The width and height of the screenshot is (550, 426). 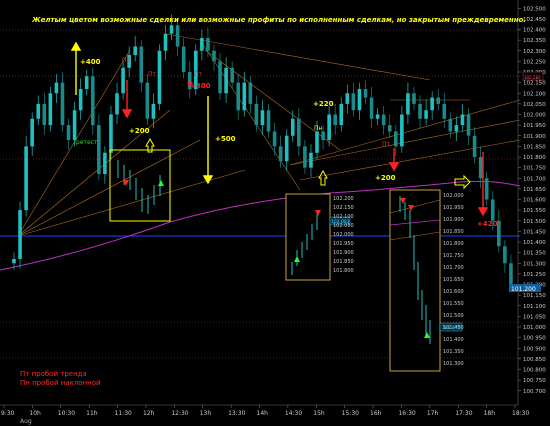 I want to click on time-tick-label: 16h, so click(x=376, y=413).